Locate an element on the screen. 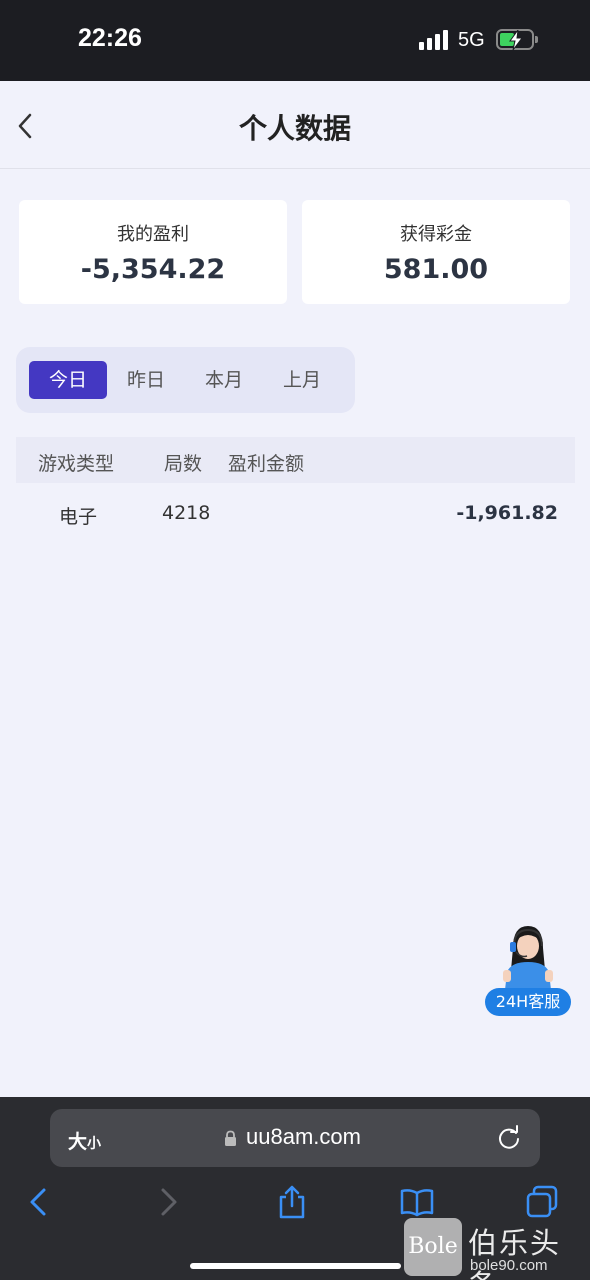 This screenshot has height=1280, width=590. text-size-button: 大小 is located at coordinates (84, 1140).